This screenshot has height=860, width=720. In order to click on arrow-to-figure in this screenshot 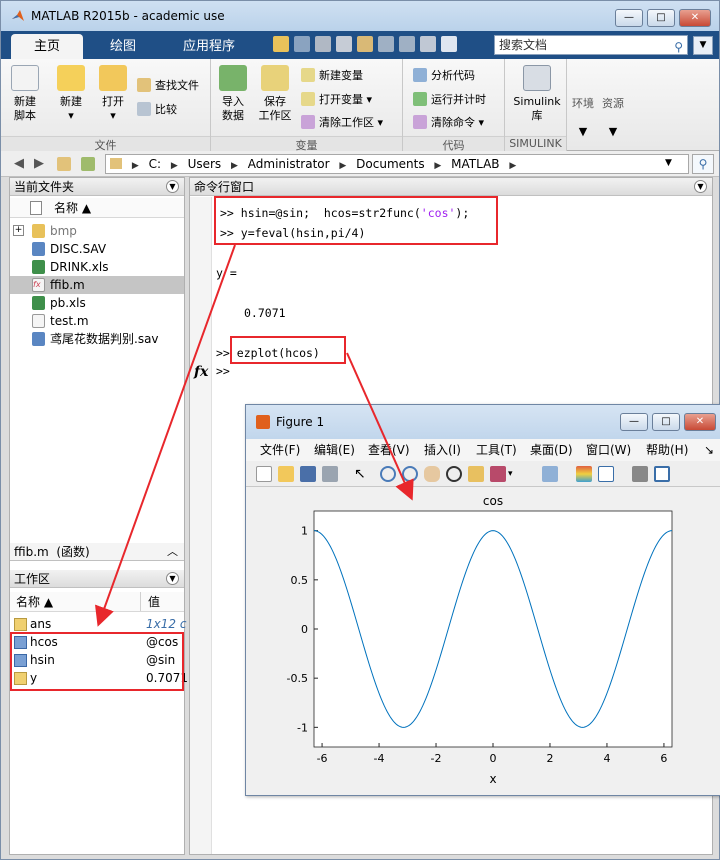, I will do `click(380, 426)`.